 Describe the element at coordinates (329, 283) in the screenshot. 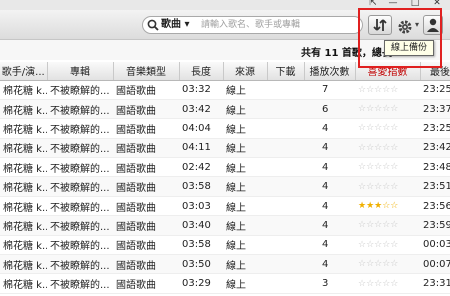

I see `play-count-cell: 3` at that location.